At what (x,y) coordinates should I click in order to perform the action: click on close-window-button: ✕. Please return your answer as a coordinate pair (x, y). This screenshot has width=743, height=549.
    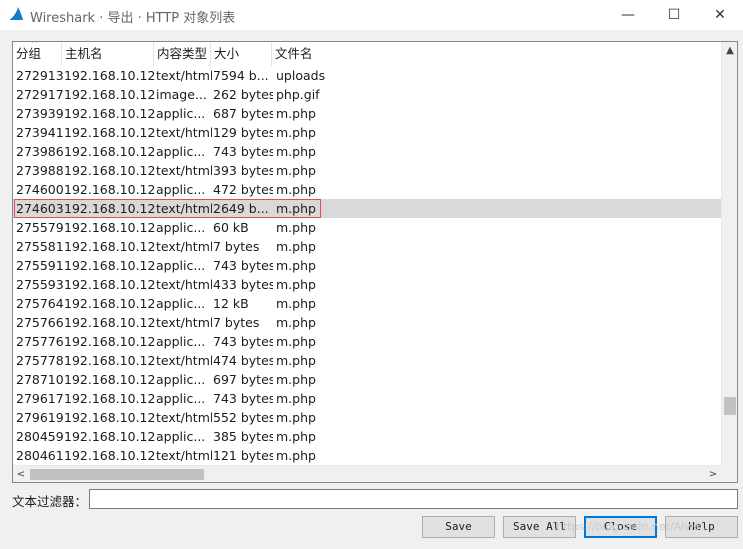
    Looking at the image, I should click on (720, 15).